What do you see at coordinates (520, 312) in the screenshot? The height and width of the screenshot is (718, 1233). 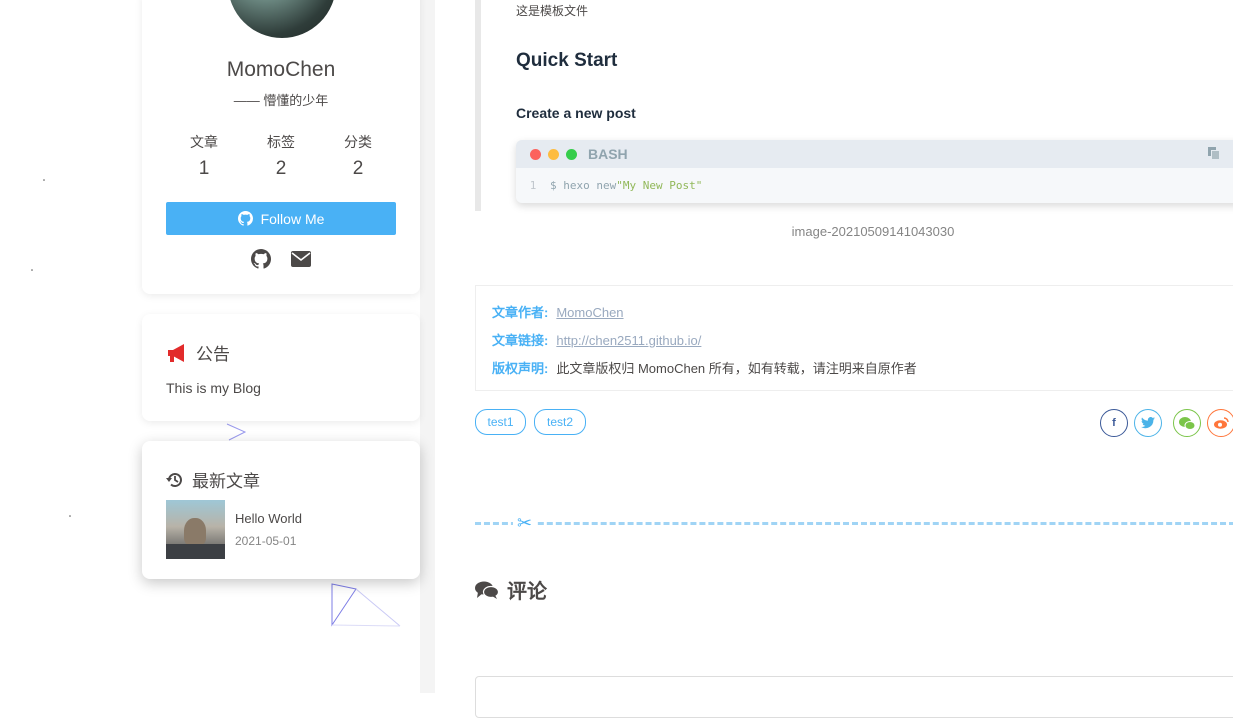 I see `copyright-author-key: 文章作者:` at bounding box center [520, 312].